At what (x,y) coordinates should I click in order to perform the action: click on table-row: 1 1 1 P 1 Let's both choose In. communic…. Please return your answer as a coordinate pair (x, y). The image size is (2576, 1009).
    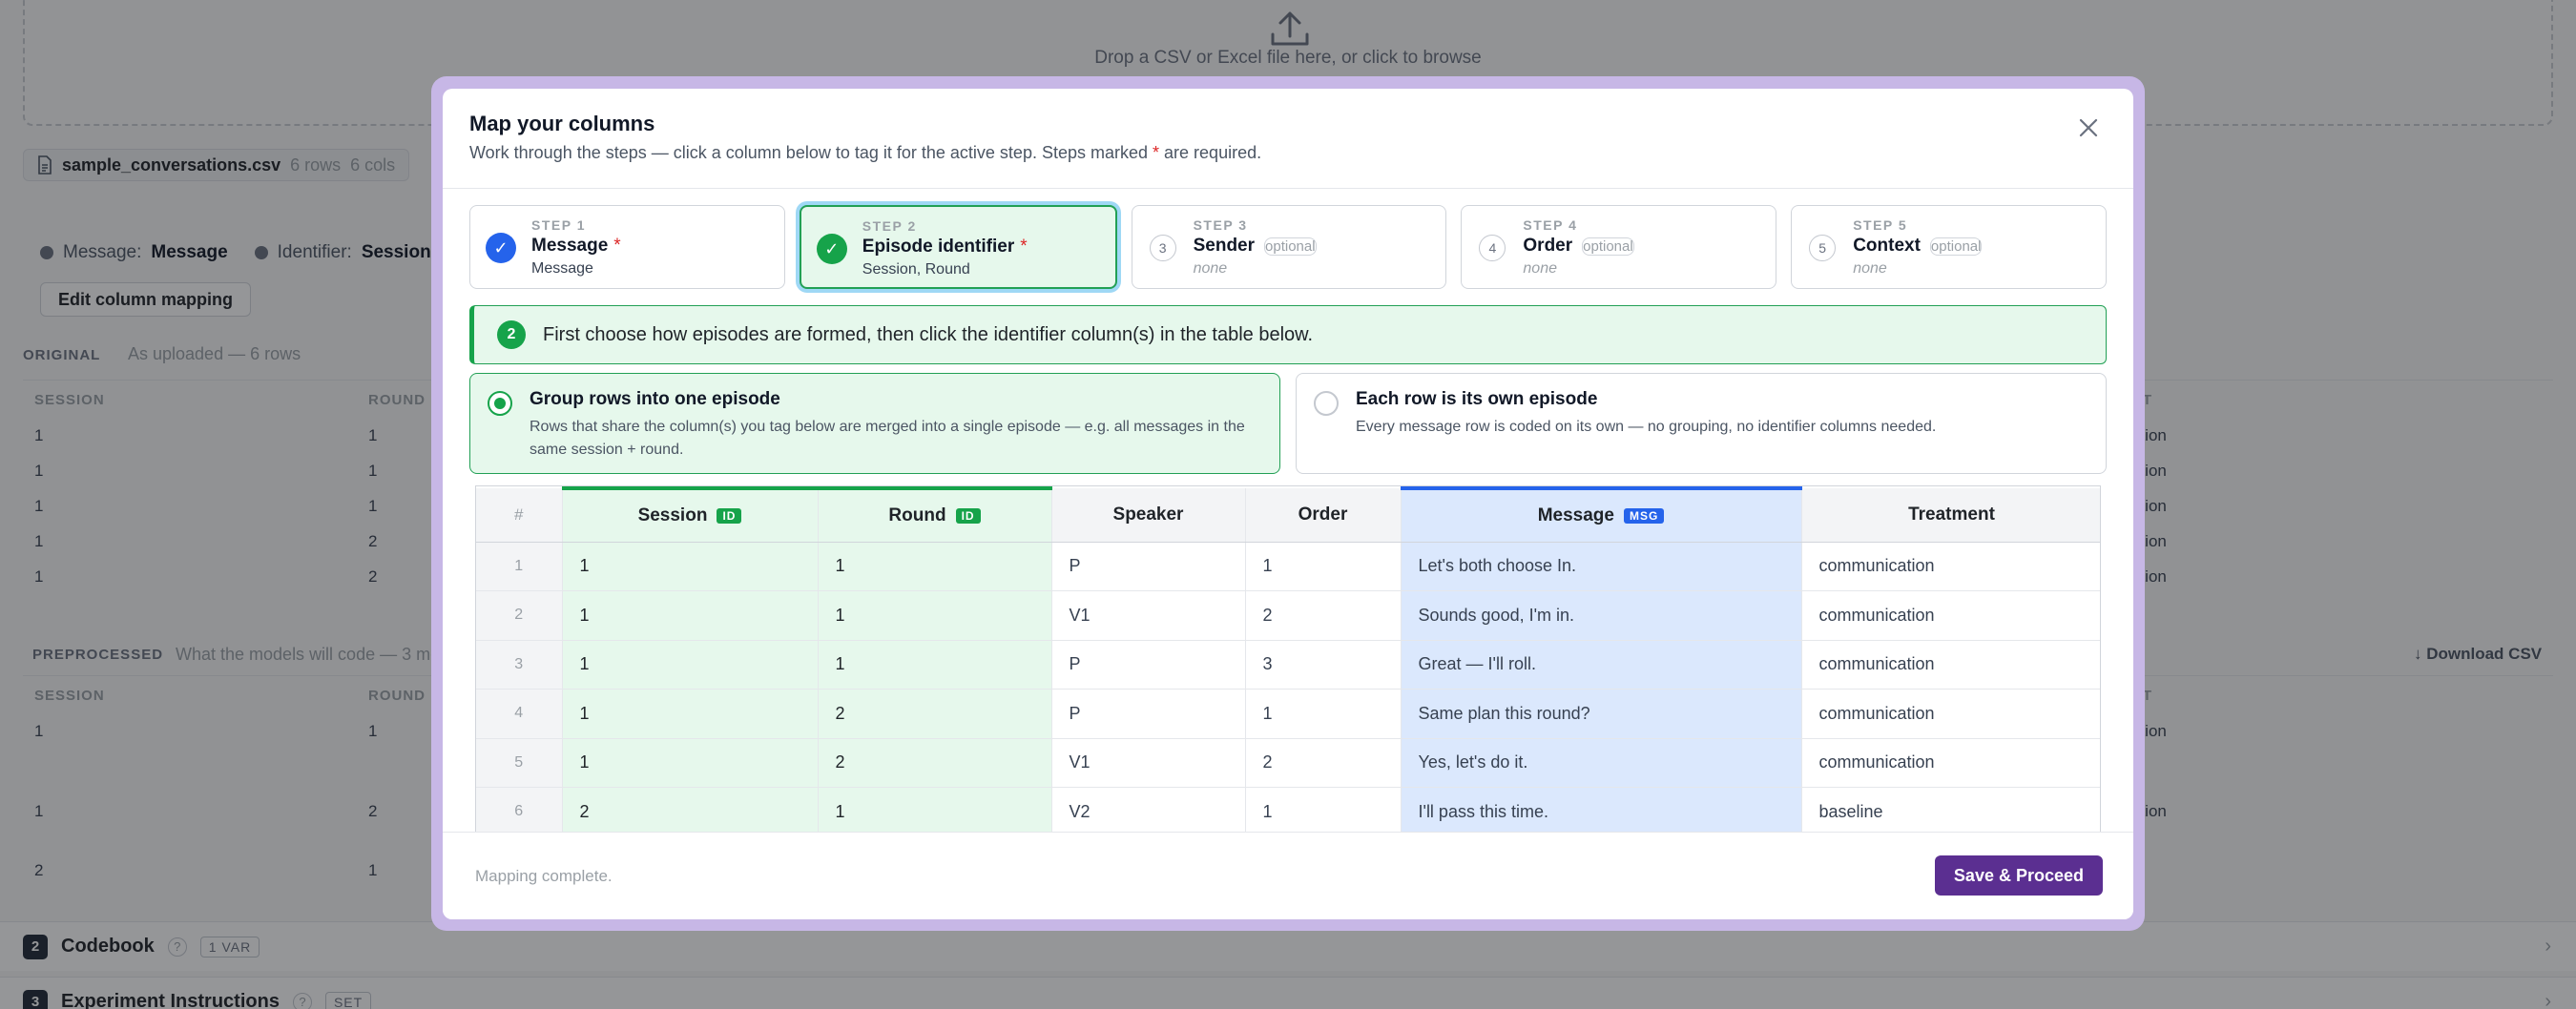
    Looking at the image, I should click on (1288, 566).